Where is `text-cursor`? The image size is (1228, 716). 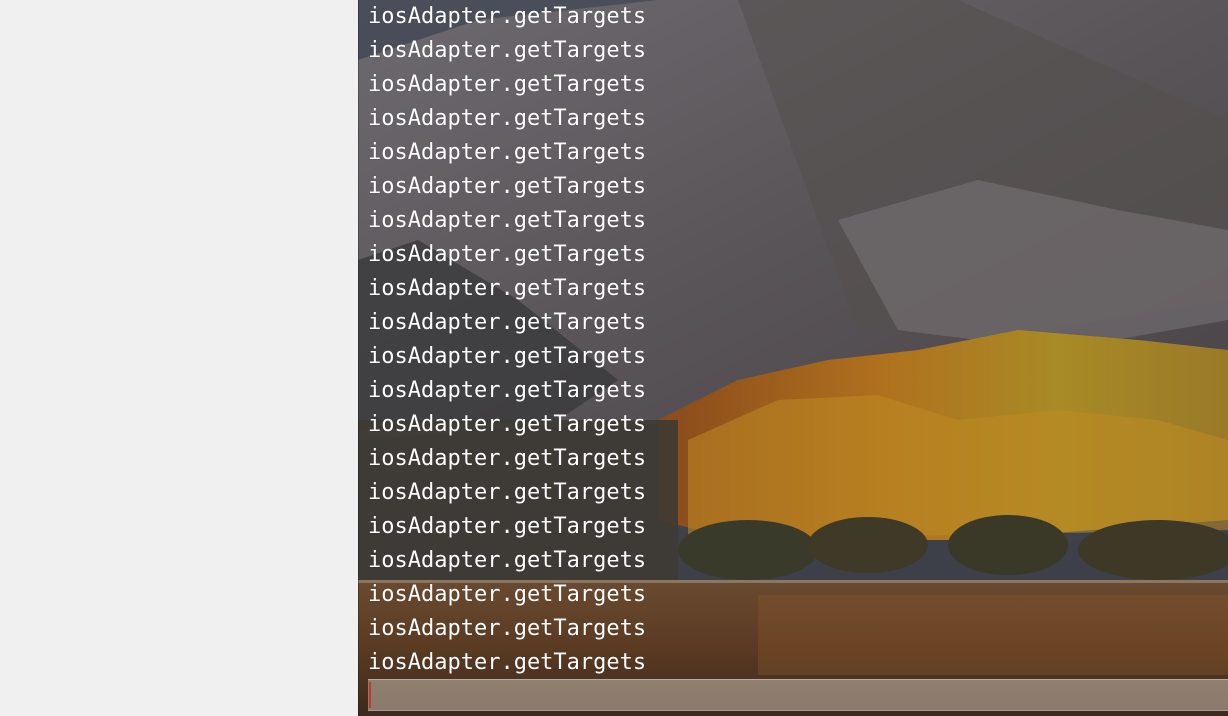 text-cursor is located at coordinates (370, 695).